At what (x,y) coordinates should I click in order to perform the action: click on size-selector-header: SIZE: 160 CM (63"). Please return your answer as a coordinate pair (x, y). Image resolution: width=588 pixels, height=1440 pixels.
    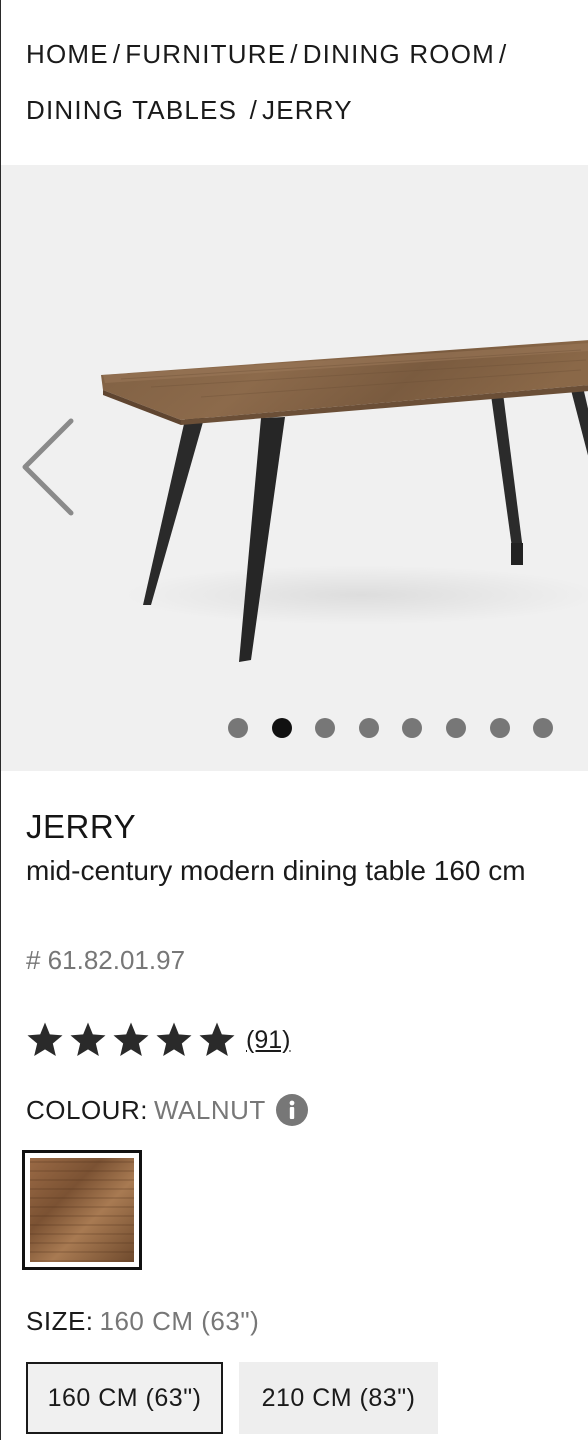
    Looking at the image, I should click on (142, 1321).